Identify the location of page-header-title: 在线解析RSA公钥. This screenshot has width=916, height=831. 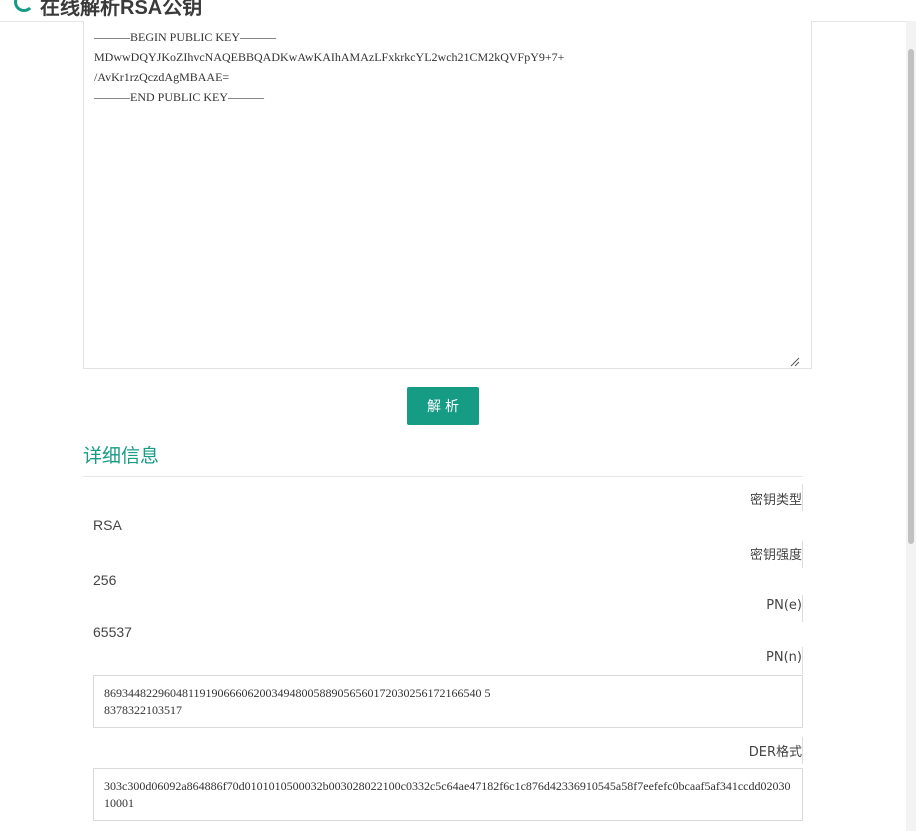
(121, 9).